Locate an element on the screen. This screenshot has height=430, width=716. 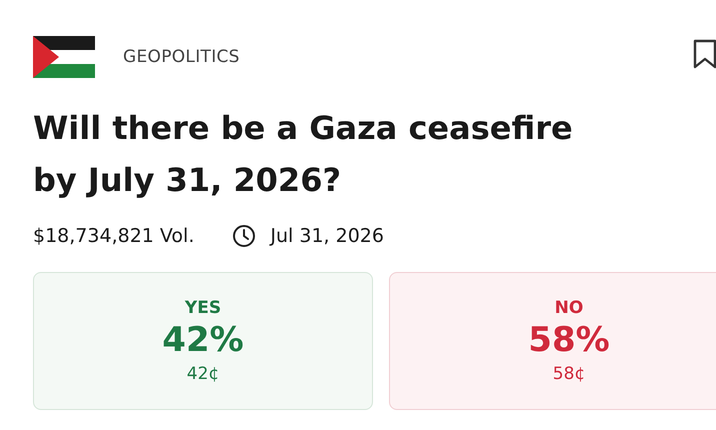
outcome-percent: 58% is located at coordinates (569, 340).